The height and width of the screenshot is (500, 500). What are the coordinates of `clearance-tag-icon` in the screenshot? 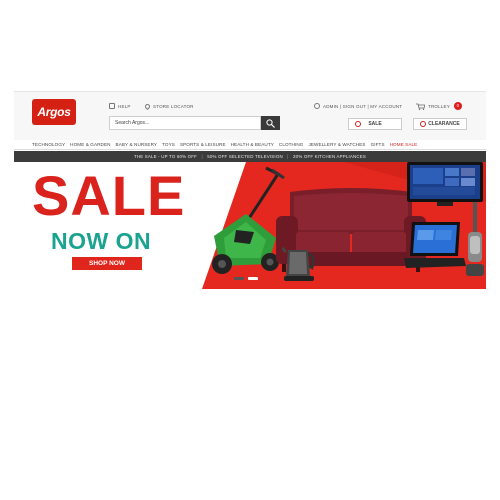 It's located at (423, 124).